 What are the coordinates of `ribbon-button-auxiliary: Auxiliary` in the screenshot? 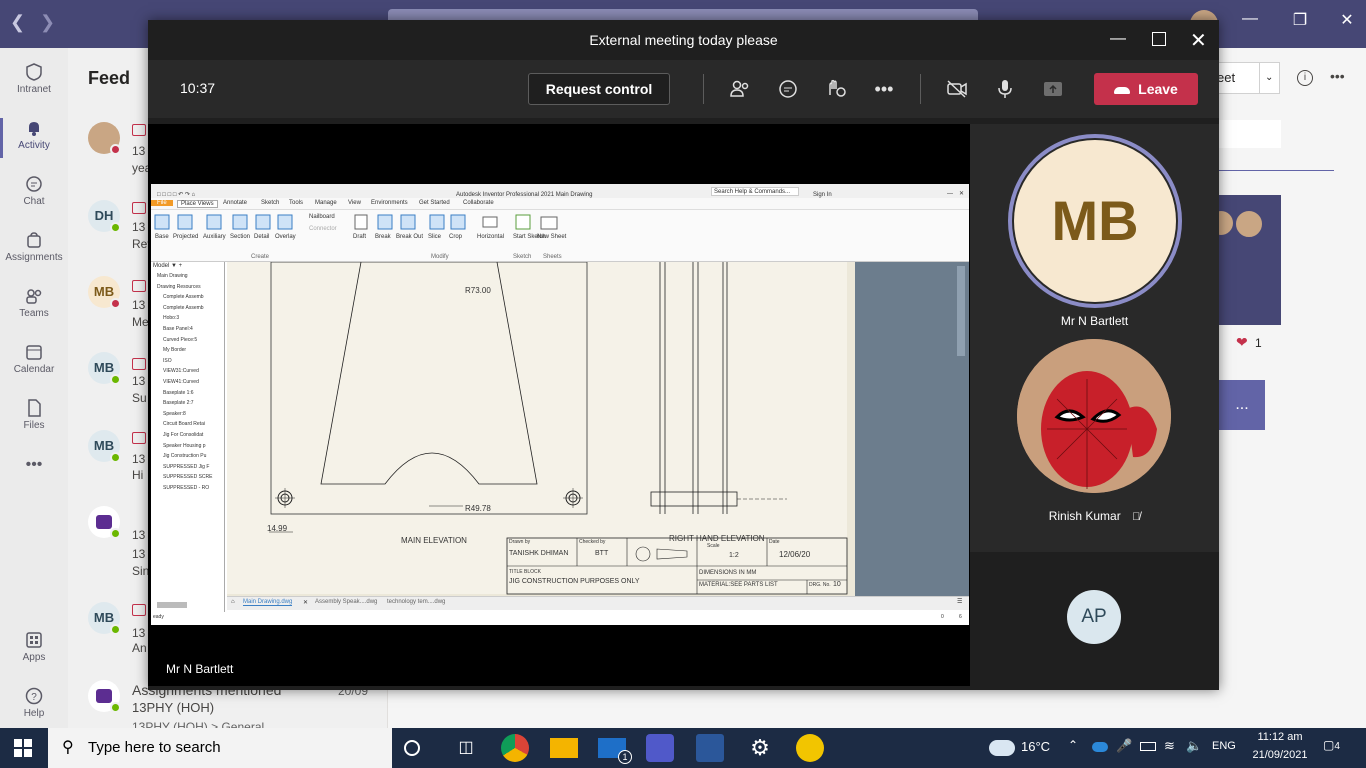 It's located at (214, 237).